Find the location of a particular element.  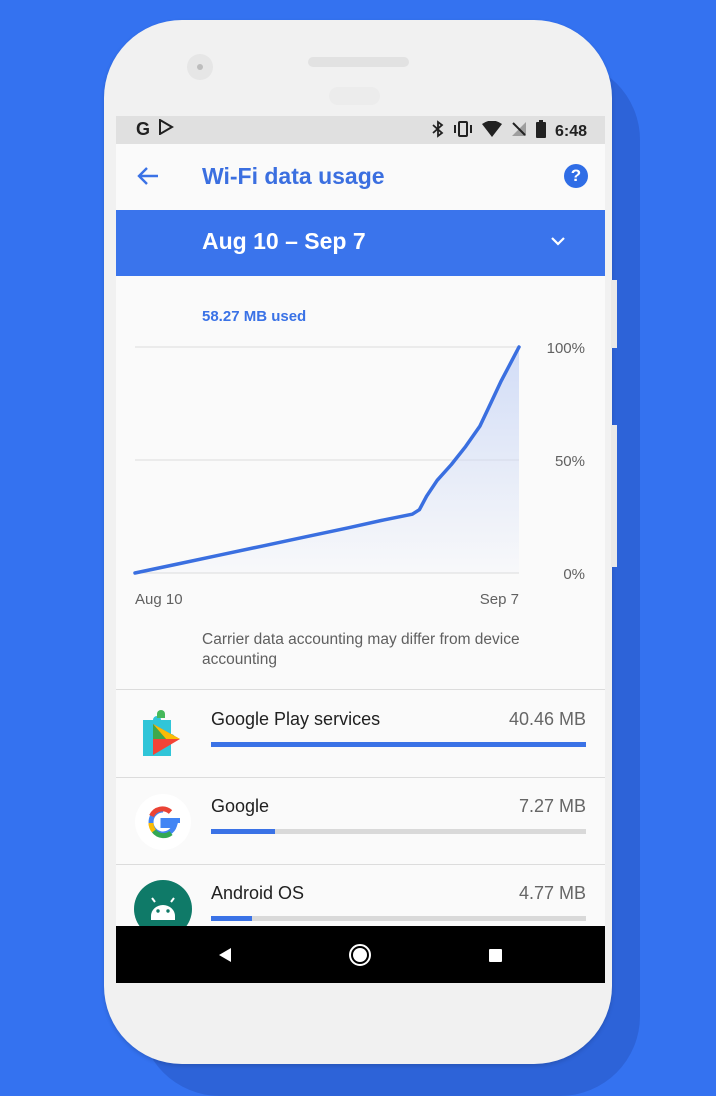

back-arrow-icon is located at coordinates (149, 176).